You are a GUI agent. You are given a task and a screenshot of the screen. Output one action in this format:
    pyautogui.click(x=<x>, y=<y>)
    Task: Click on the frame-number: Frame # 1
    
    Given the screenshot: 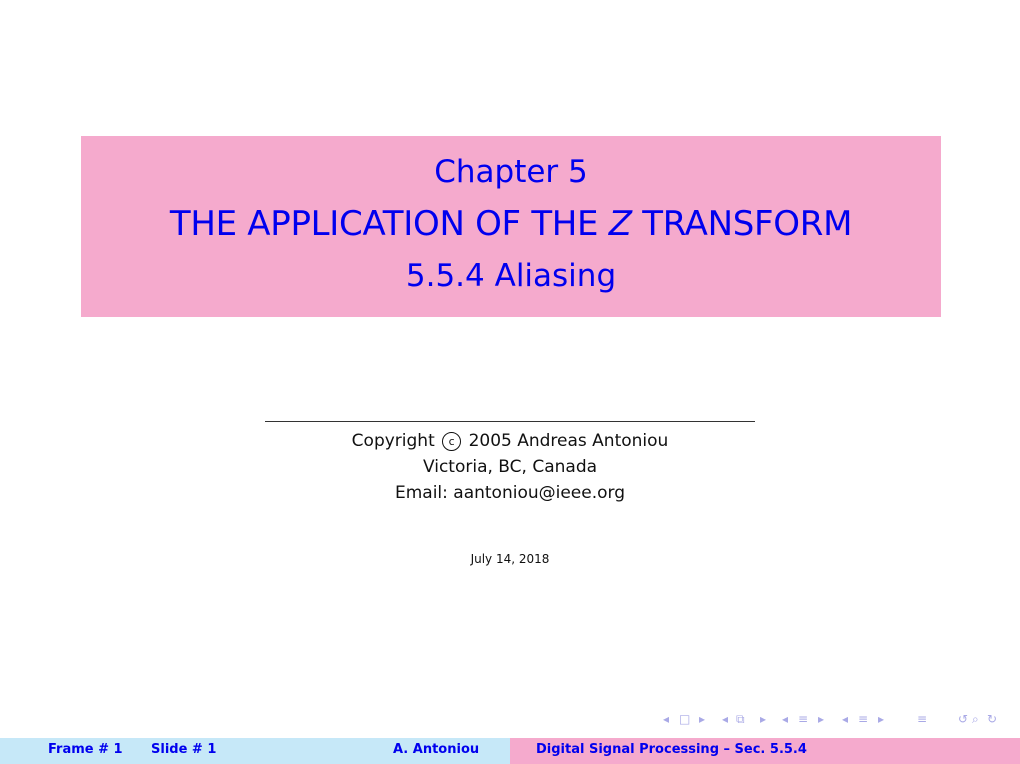 What is the action you would take?
    pyautogui.click(x=85, y=749)
    